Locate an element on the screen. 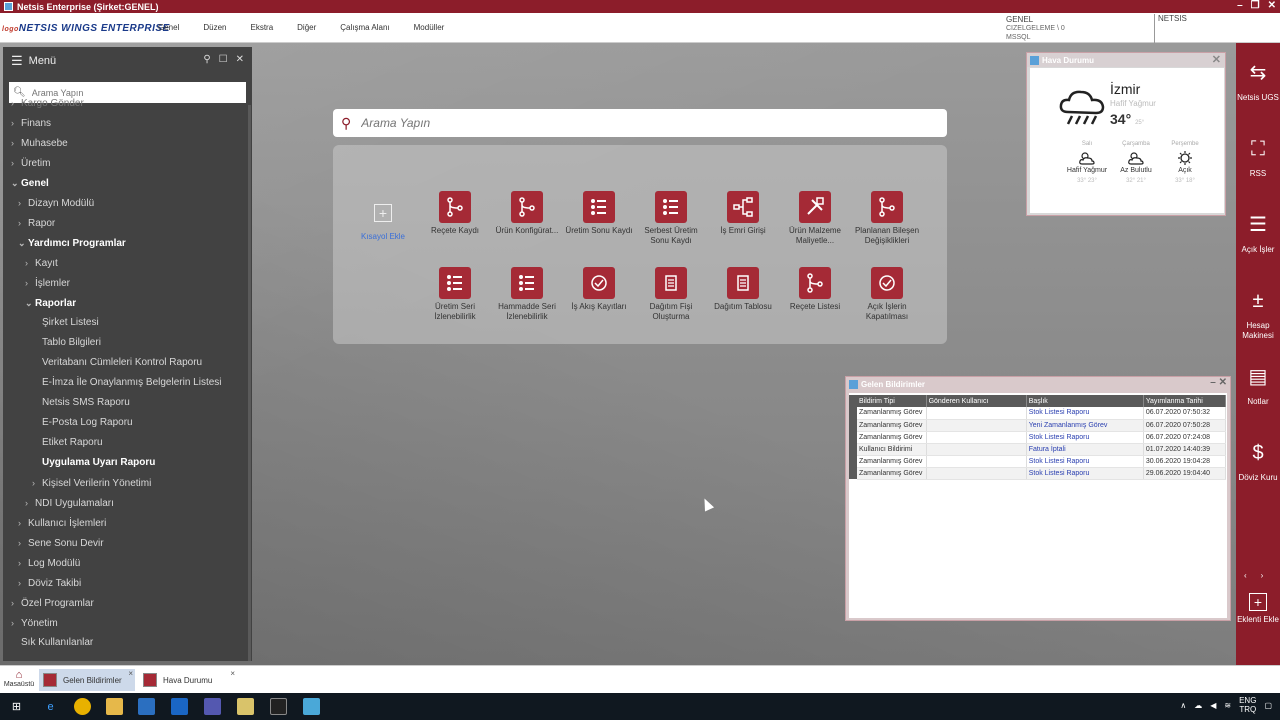 This screenshot has width=1280, height=720. menu-tree-item: Veritabanı Cümleleri Kontrol Raporu is located at coordinates (127, 363).